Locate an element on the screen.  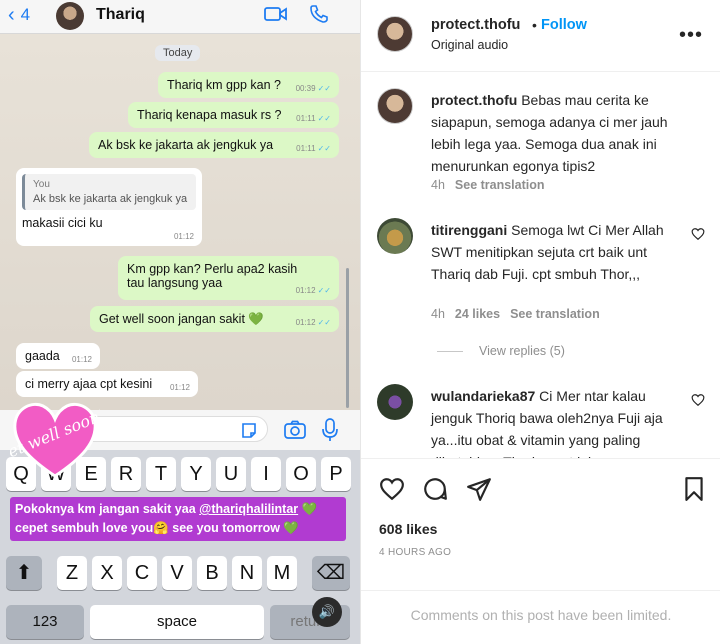
back-count: 4 is located at coordinates (25, 14).